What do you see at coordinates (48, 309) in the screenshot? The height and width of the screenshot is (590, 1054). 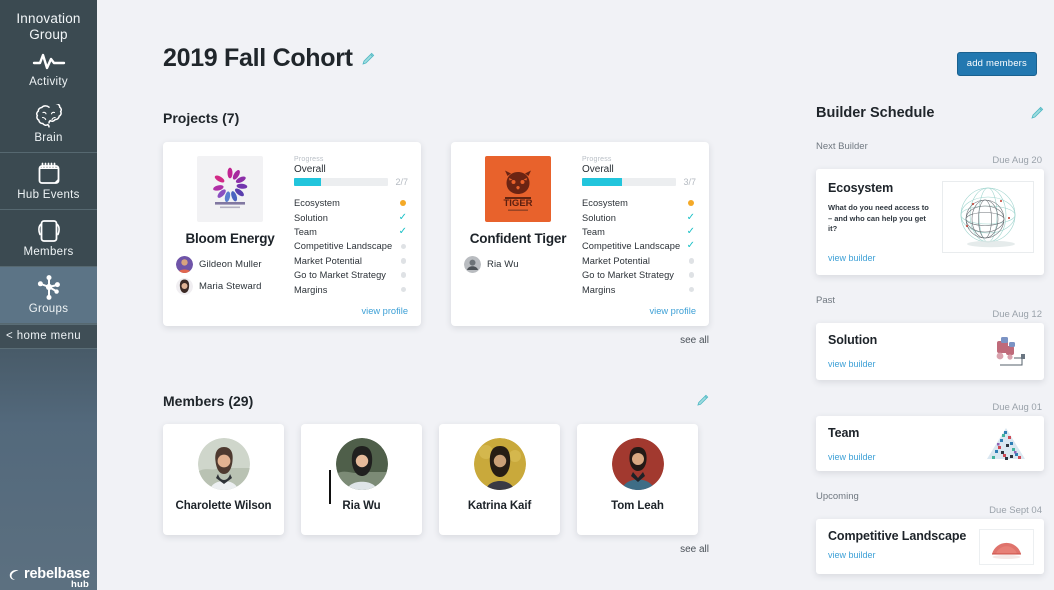 I see `sidebar-item-label-groups: Groups` at bounding box center [48, 309].